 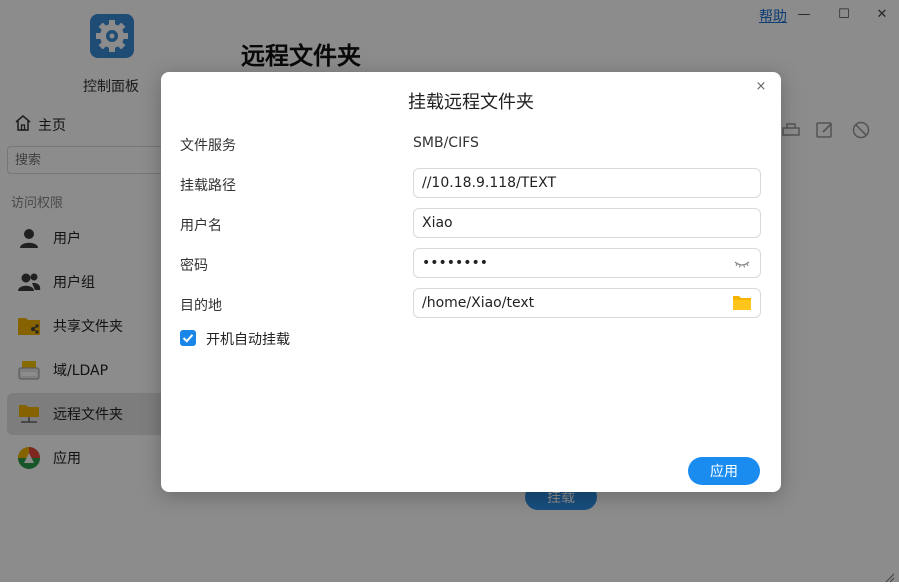 I want to click on password-label: 密码, so click(x=194, y=266).